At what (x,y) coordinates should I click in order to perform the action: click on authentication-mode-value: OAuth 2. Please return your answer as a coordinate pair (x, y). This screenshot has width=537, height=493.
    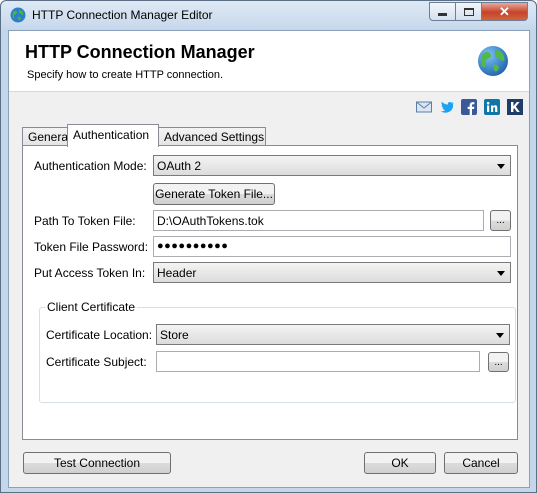
    Looking at the image, I should click on (179, 166).